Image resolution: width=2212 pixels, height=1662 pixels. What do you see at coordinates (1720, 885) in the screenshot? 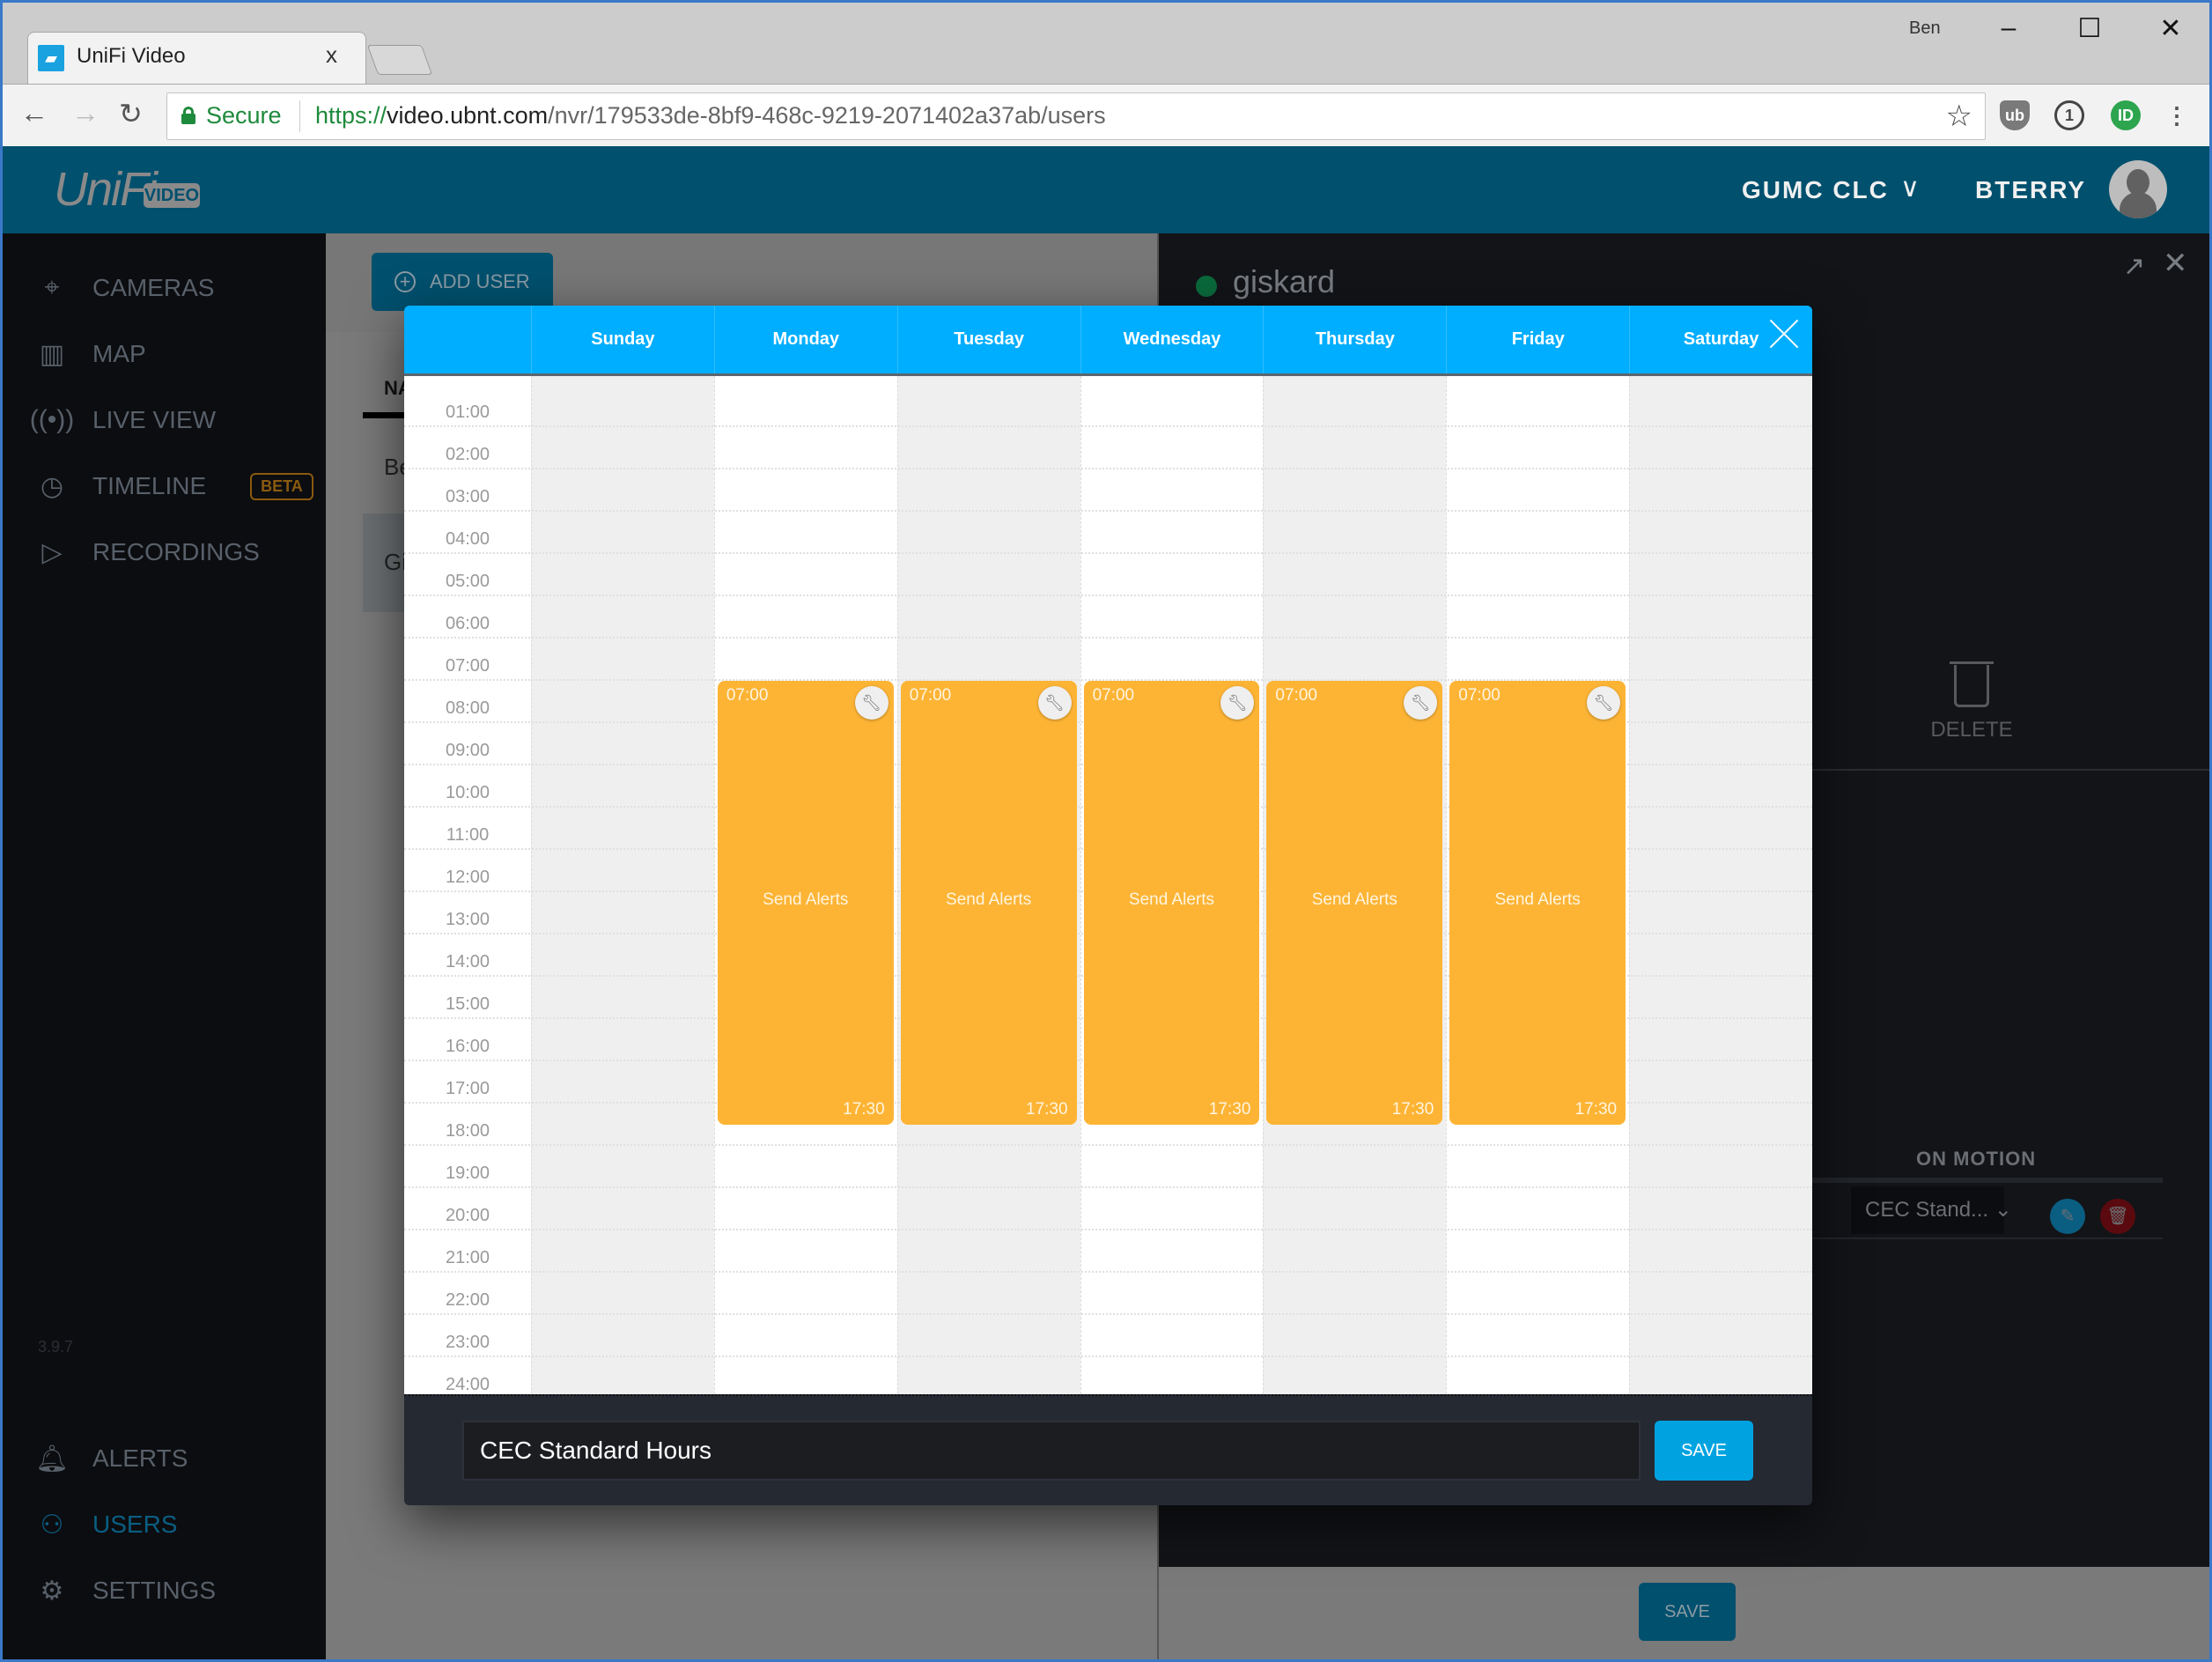
I see `day-column-saturday` at bounding box center [1720, 885].